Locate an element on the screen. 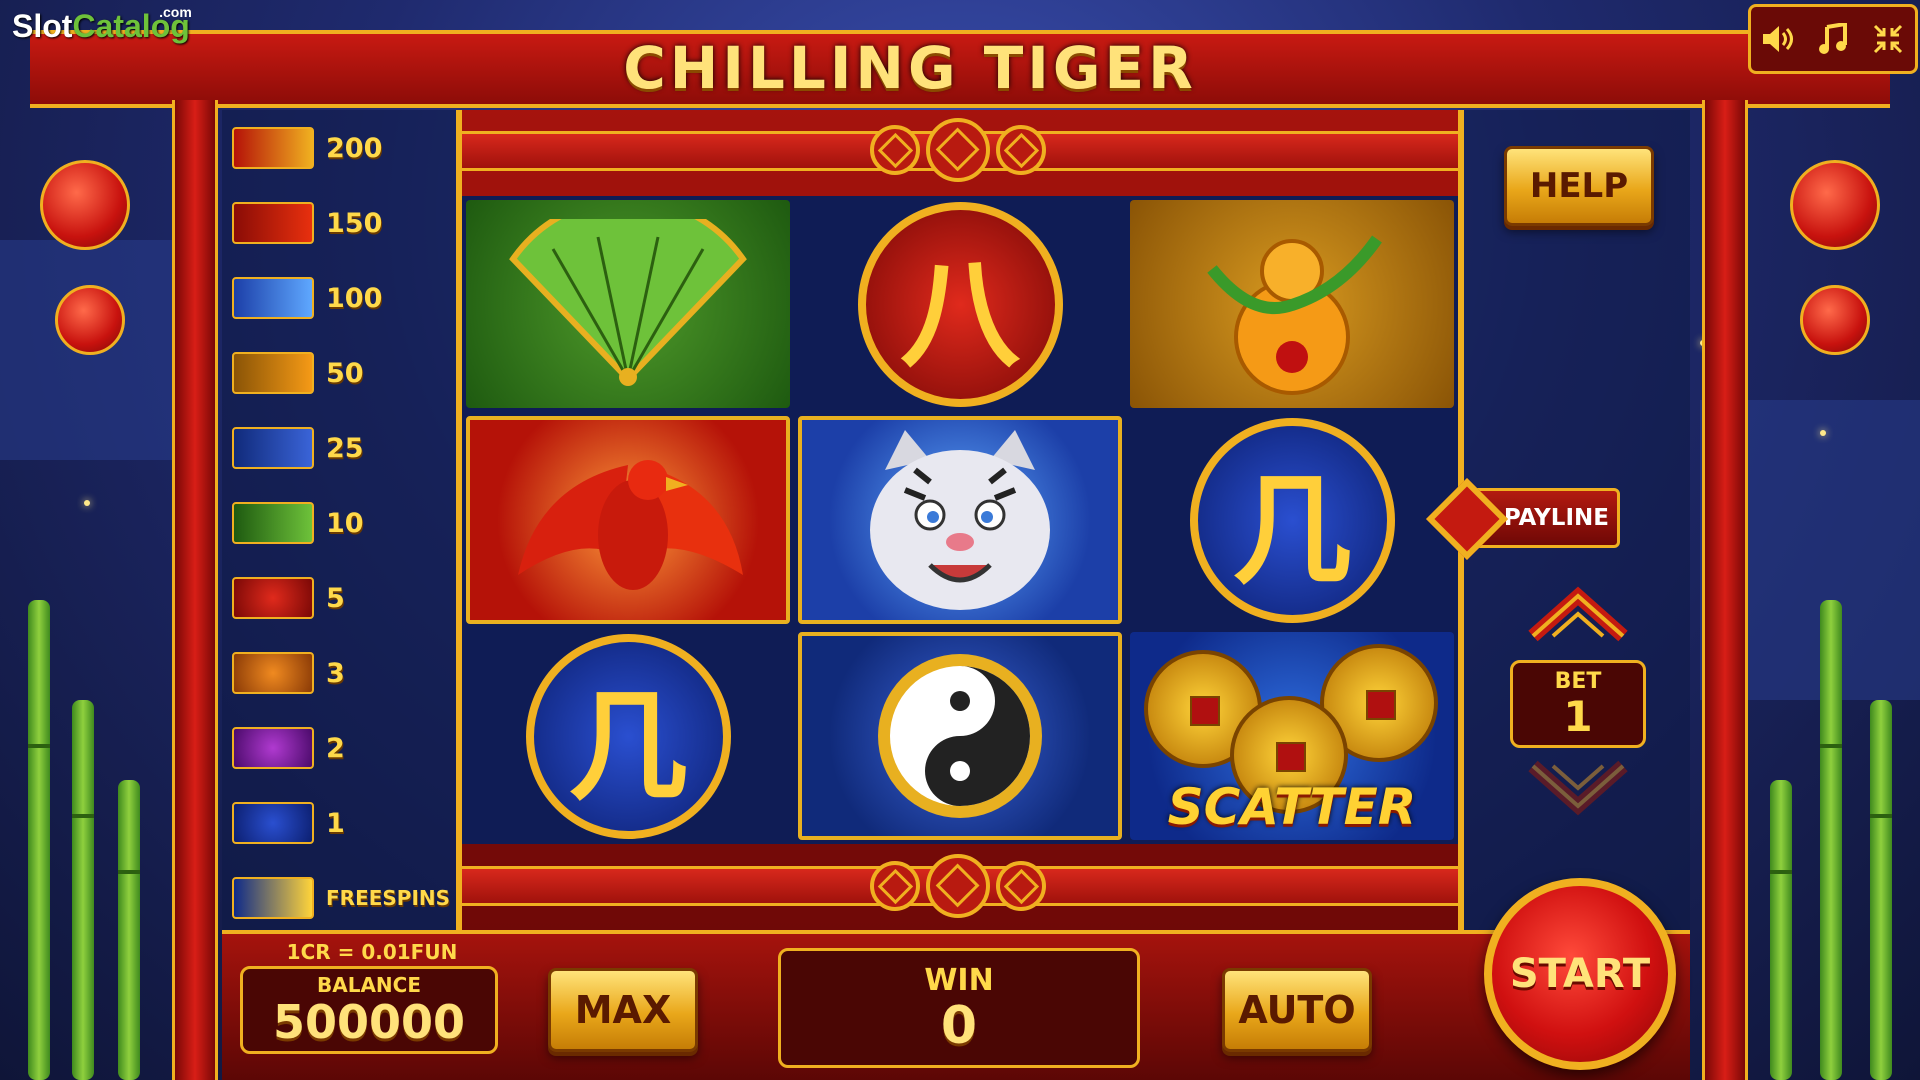  balance-label: BALANCE is located at coordinates (369, 985).